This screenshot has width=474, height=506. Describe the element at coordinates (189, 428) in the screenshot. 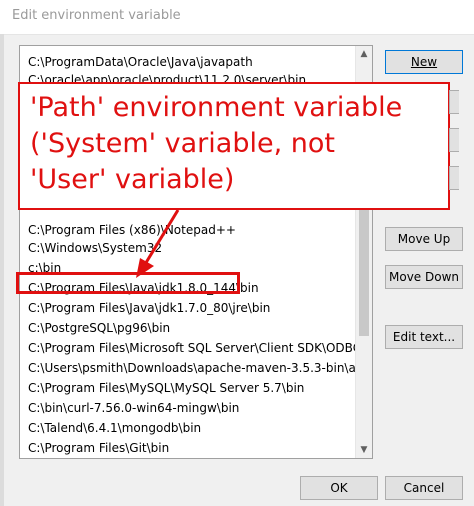

I see `path-entry-row: C:\Talend\6.4.1\mongodb\bin` at that location.